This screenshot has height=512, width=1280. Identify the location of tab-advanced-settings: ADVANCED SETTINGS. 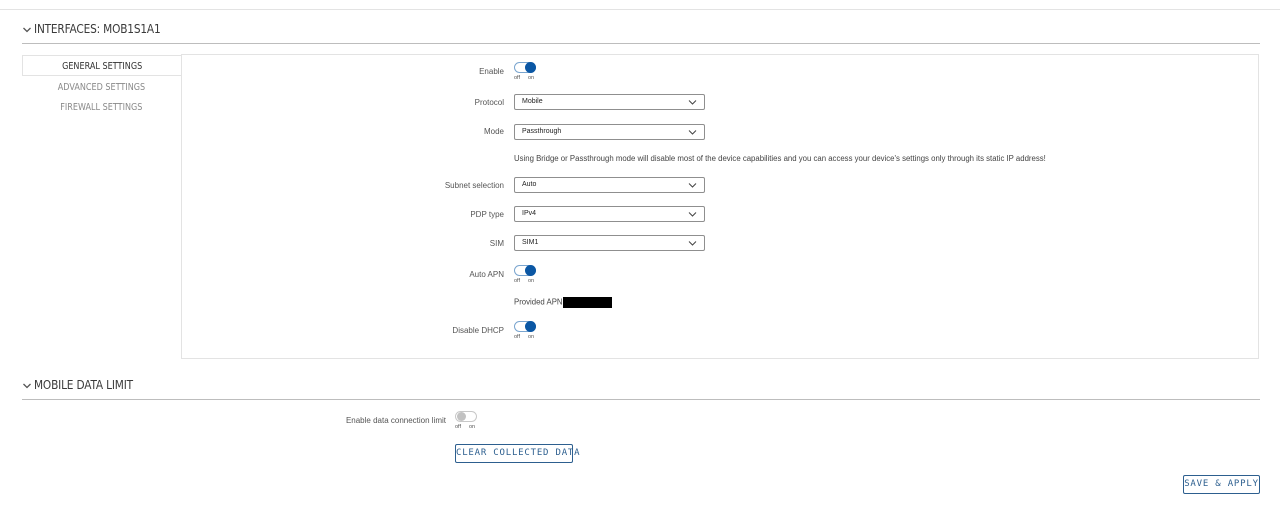
(101, 87).